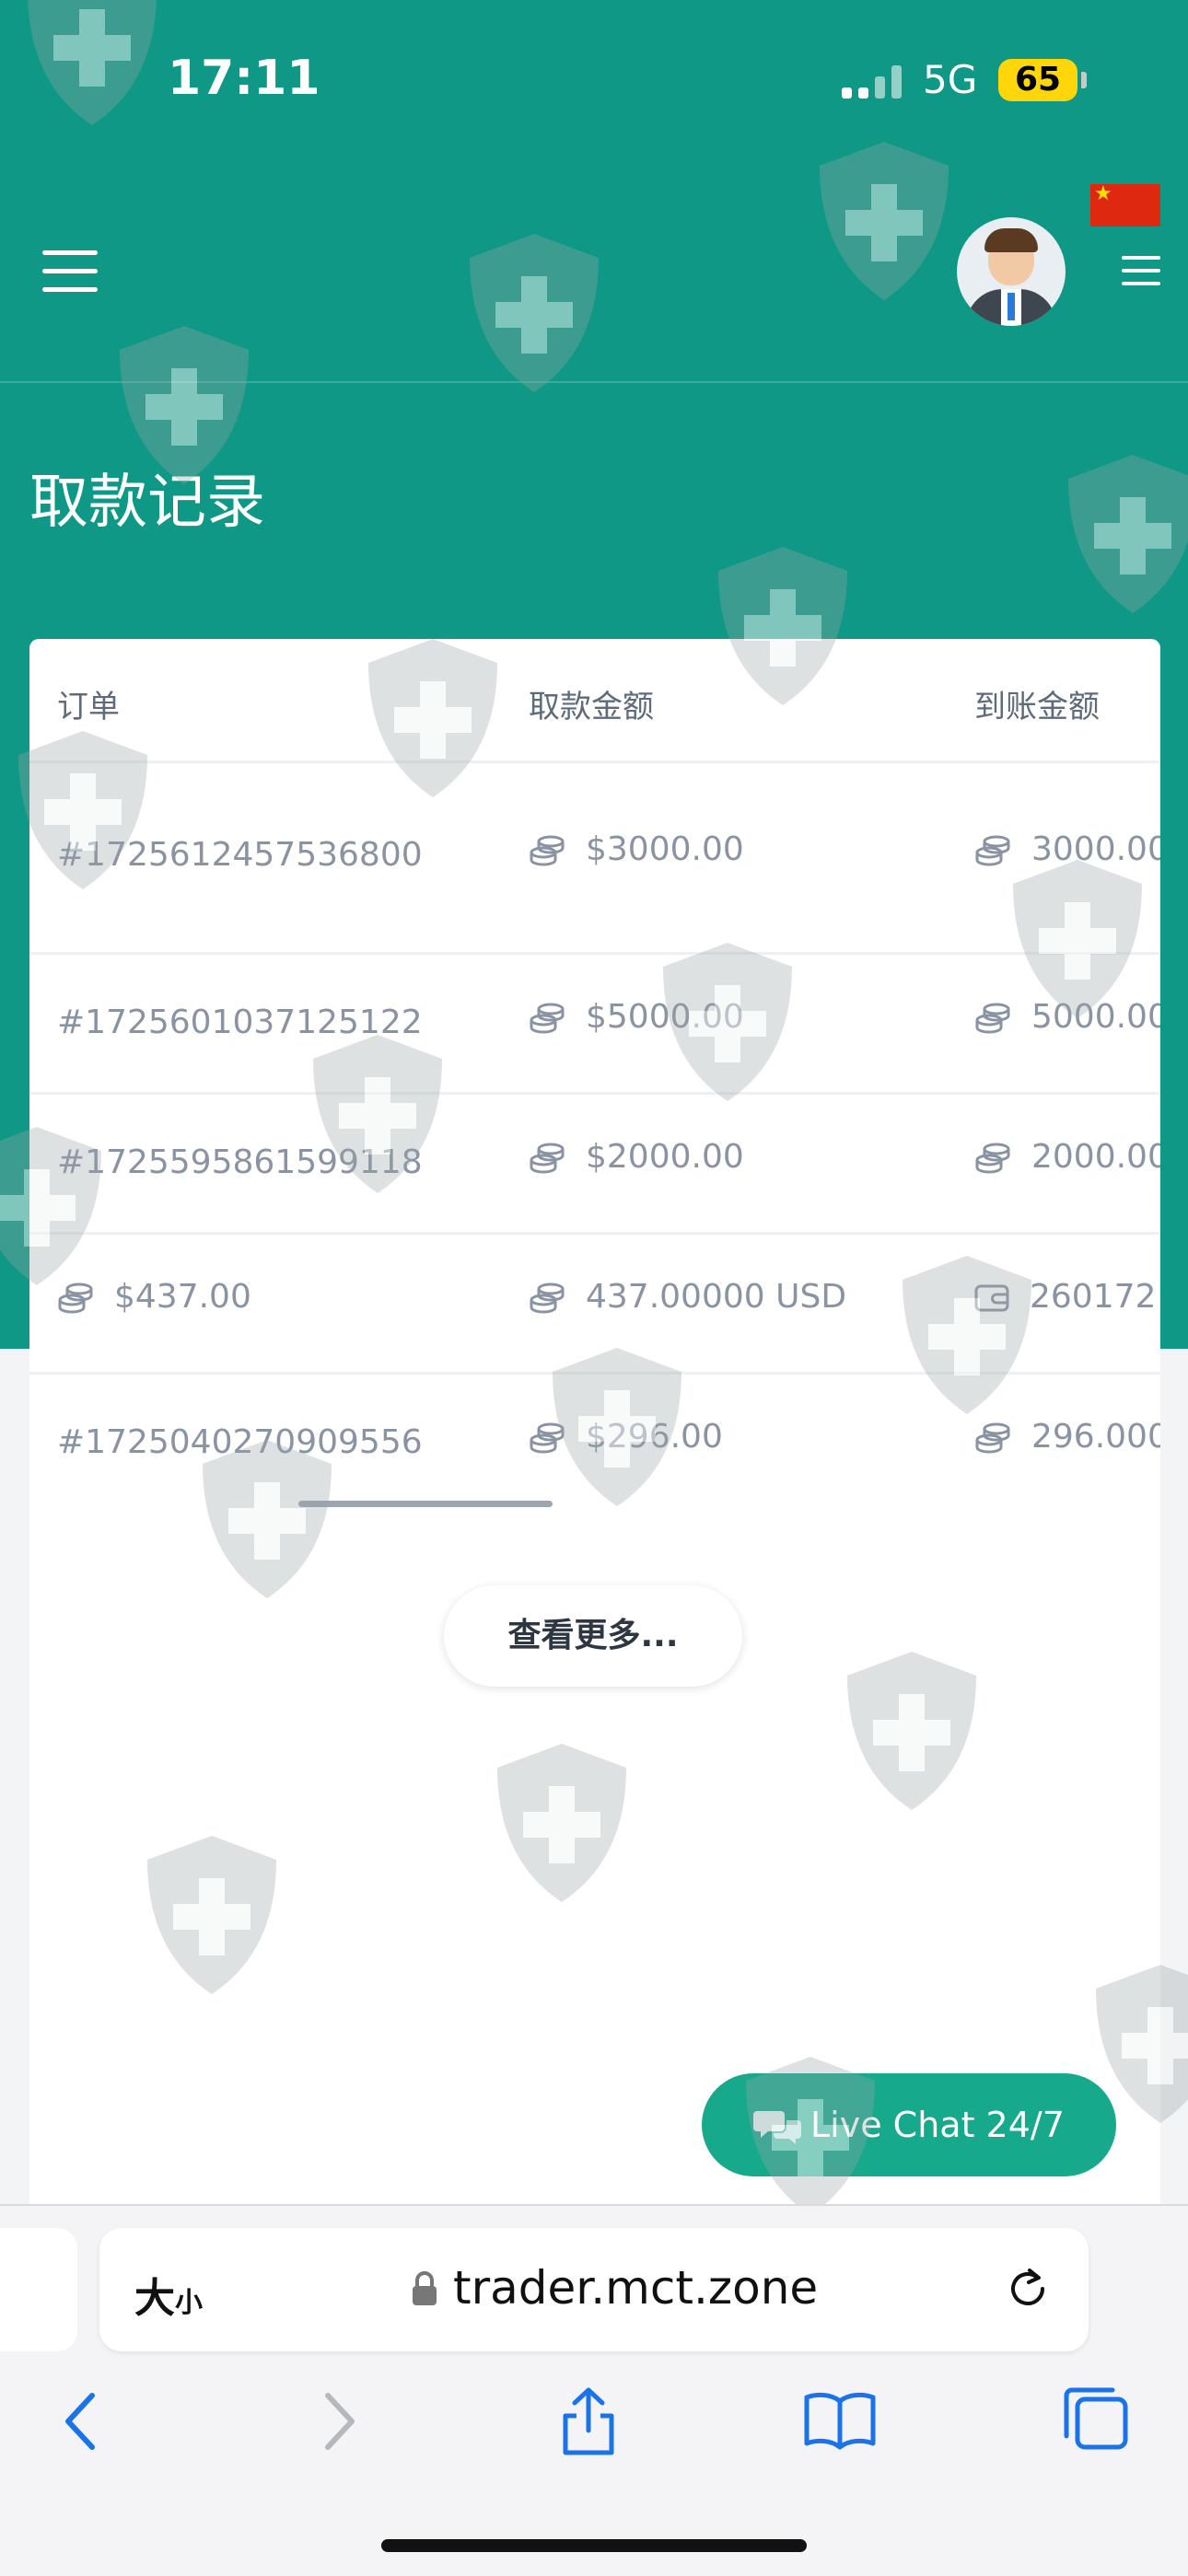  Describe the element at coordinates (840, 2421) in the screenshot. I see `bookmarks-icon` at that location.